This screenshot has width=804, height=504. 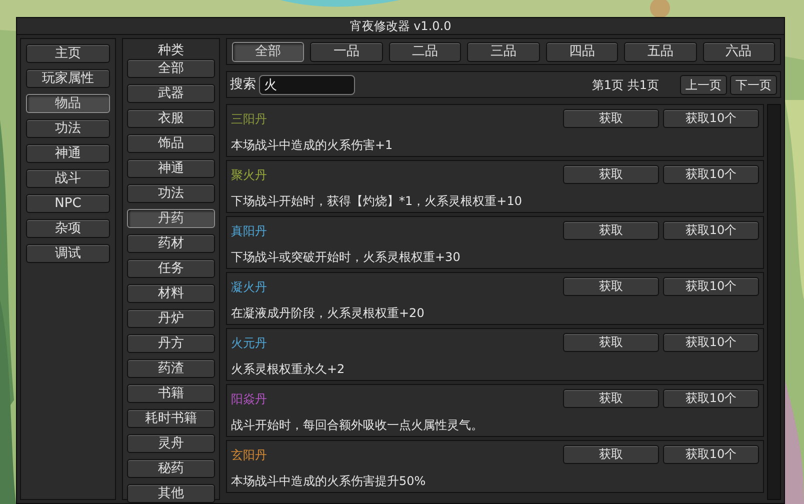 I want to click on item-description: 本场战斗中造成的火系伤害提升50%, so click(x=328, y=481).